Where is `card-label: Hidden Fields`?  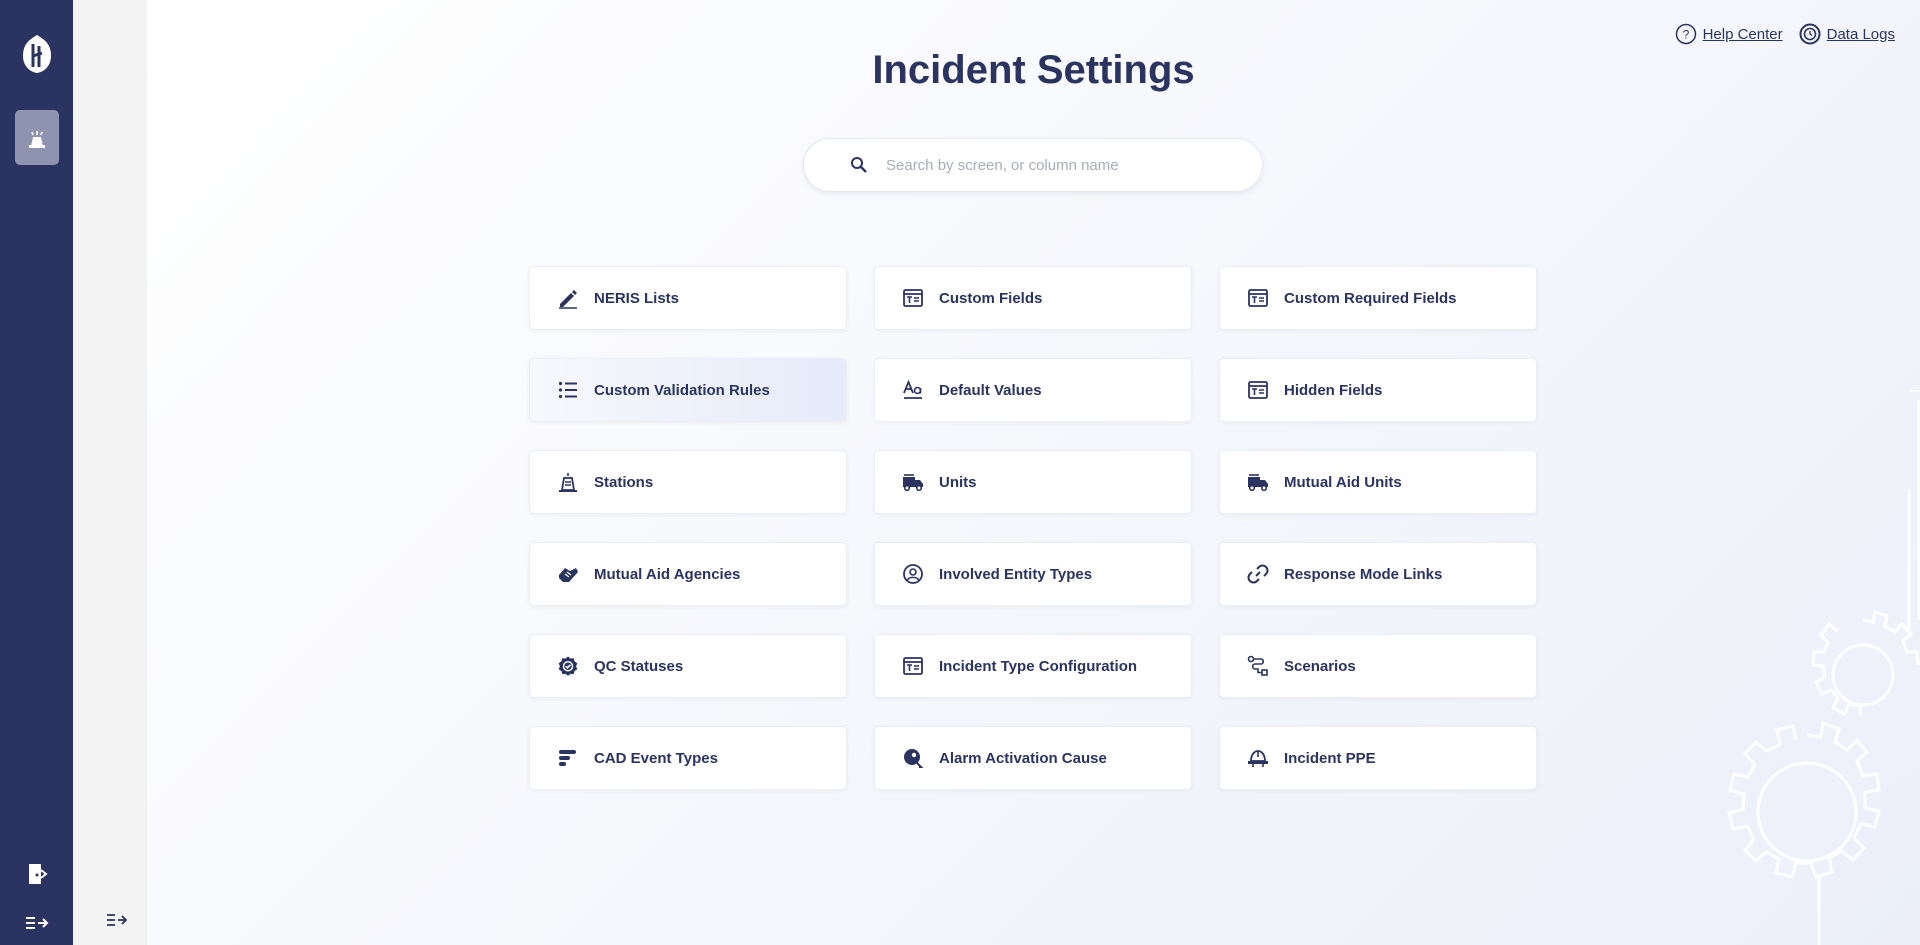 card-label: Hidden Fields is located at coordinates (1333, 390).